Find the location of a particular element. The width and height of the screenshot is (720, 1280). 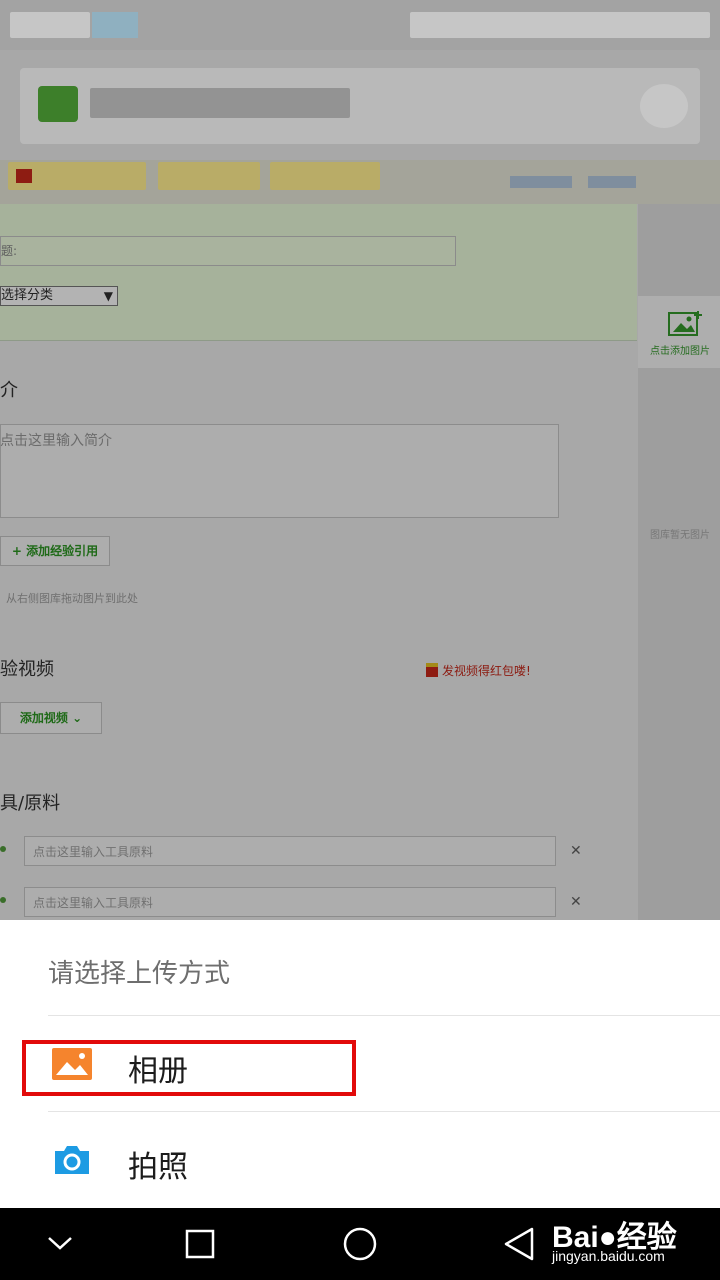

gallery-add-label: 点击添加图片 is located at coordinates (680, 351).